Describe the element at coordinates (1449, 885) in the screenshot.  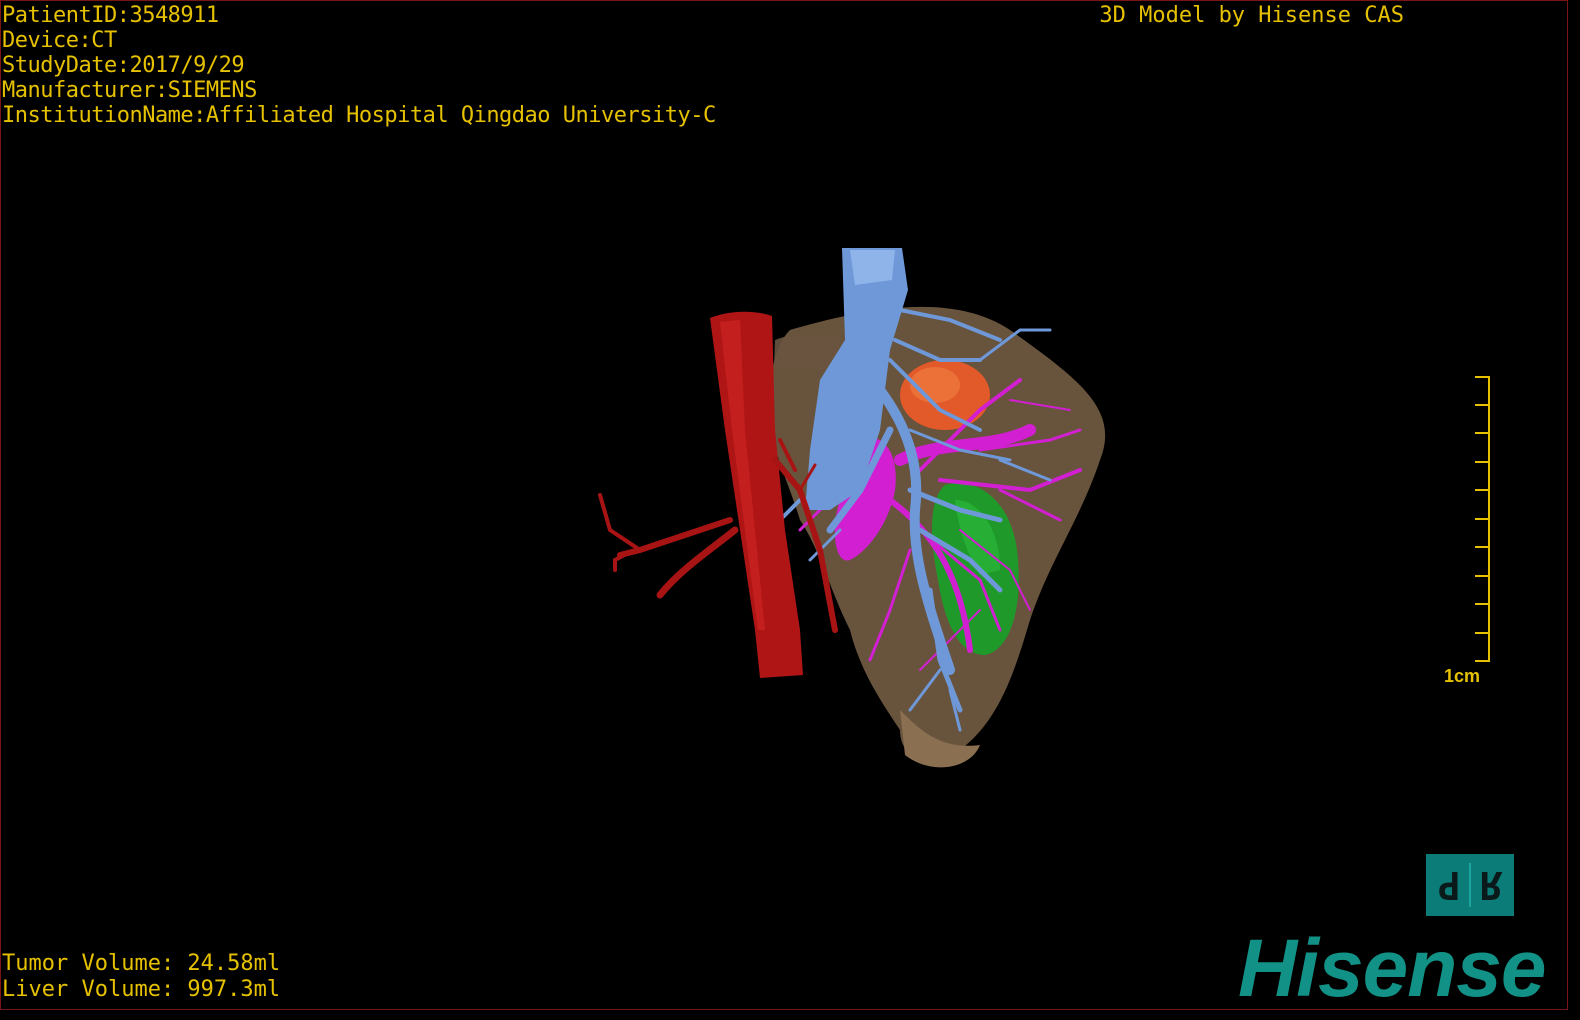
I see `orientation-face-posterior: P` at that location.